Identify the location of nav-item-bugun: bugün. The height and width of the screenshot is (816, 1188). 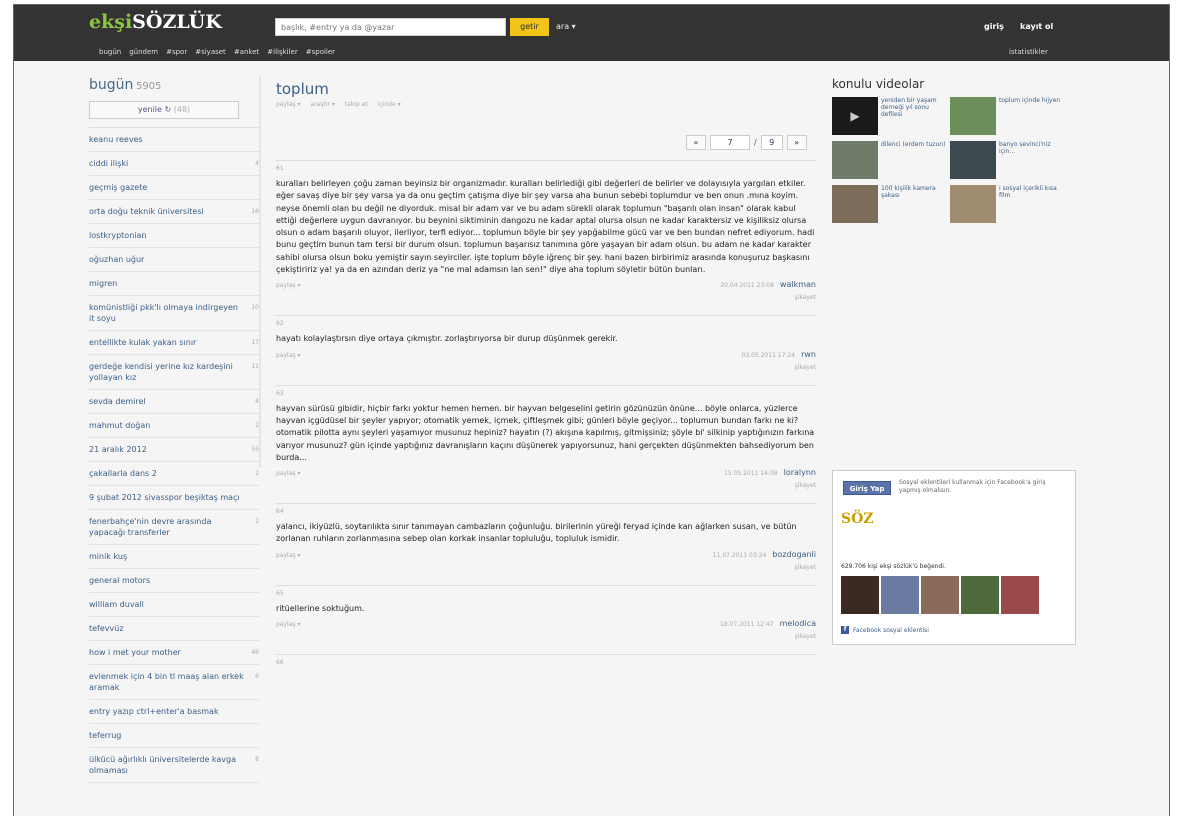
(110, 52).